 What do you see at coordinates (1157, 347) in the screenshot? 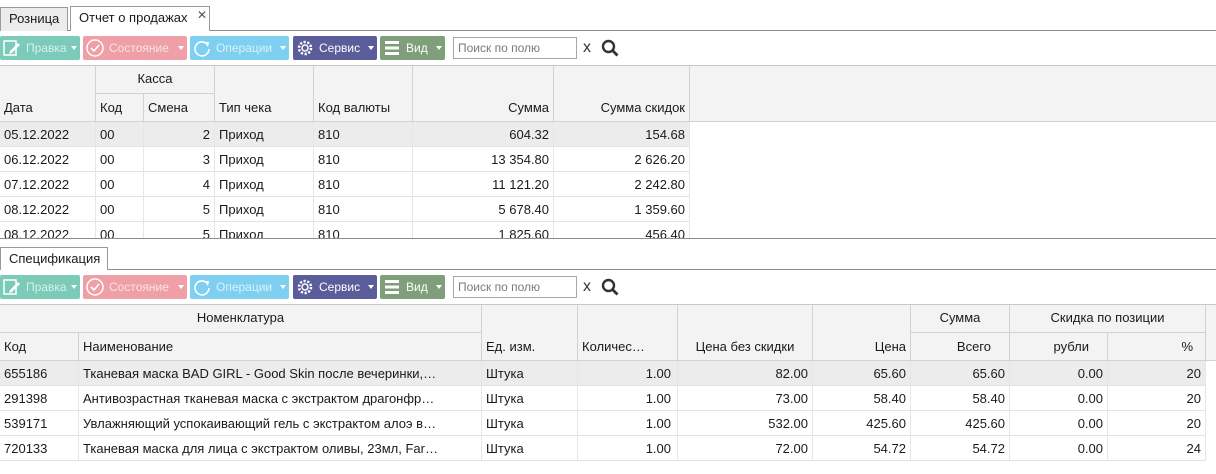
I see `header-discount-pct: %` at bounding box center [1157, 347].